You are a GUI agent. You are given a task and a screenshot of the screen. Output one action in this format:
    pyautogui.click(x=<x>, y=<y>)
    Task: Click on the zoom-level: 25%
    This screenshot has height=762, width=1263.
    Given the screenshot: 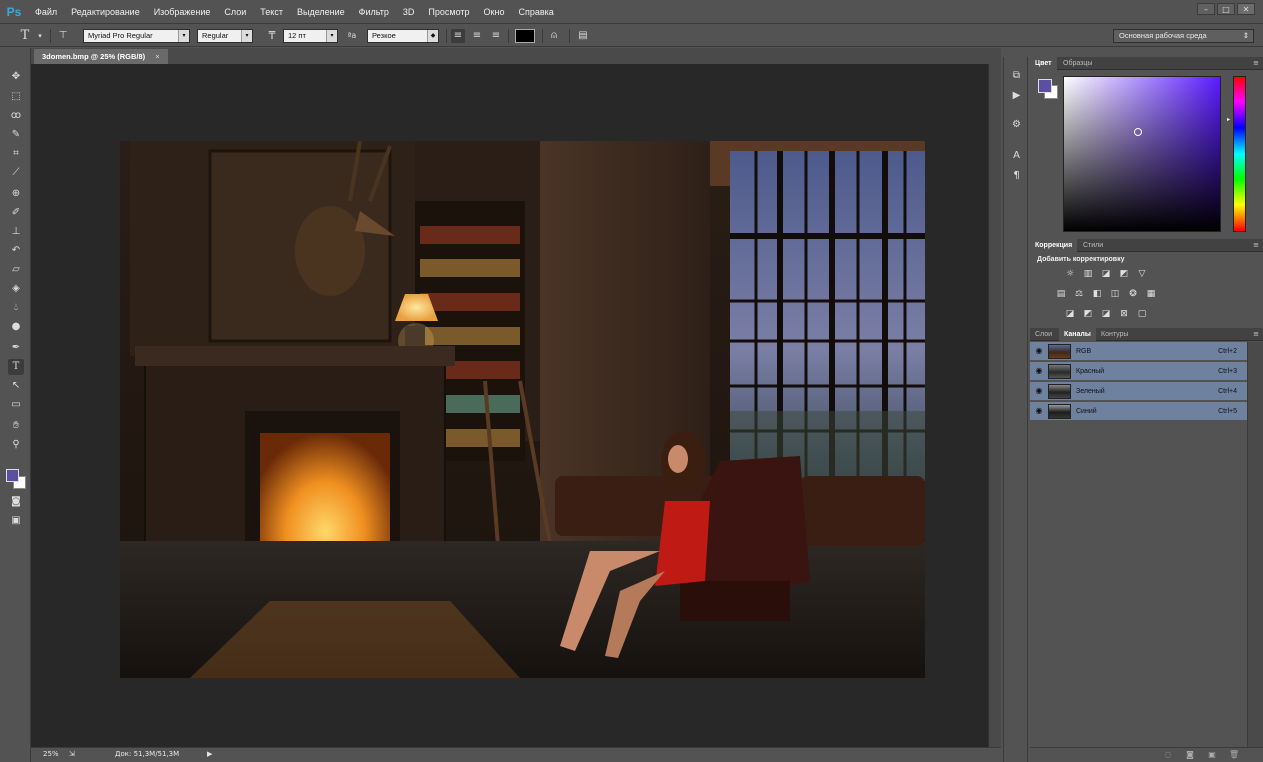 What is the action you would take?
    pyautogui.click(x=51, y=754)
    